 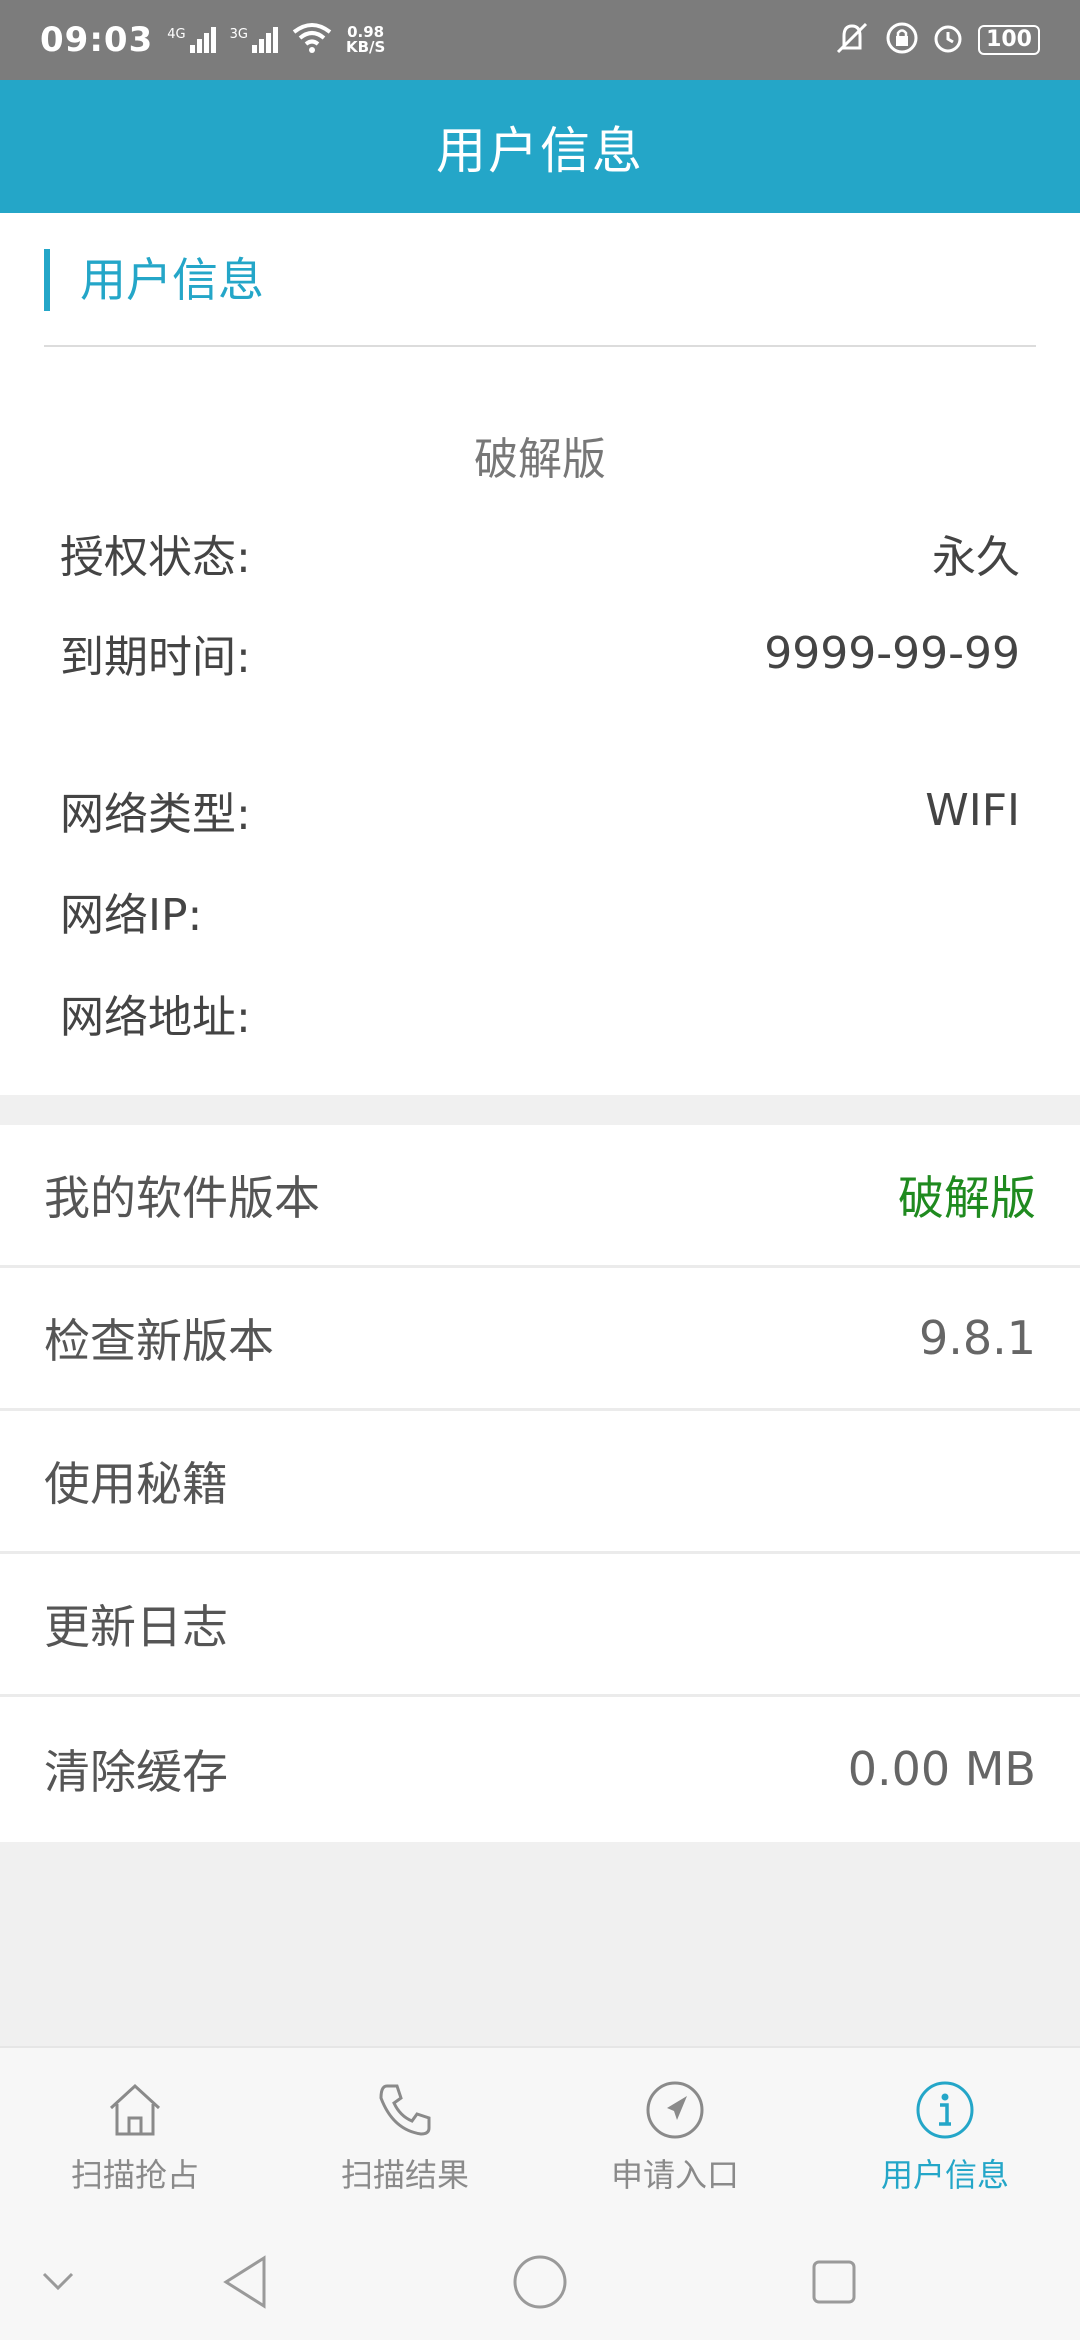 What do you see at coordinates (944, 2175) in the screenshot?
I see `nav-label: 用户信息` at bounding box center [944, 2175].